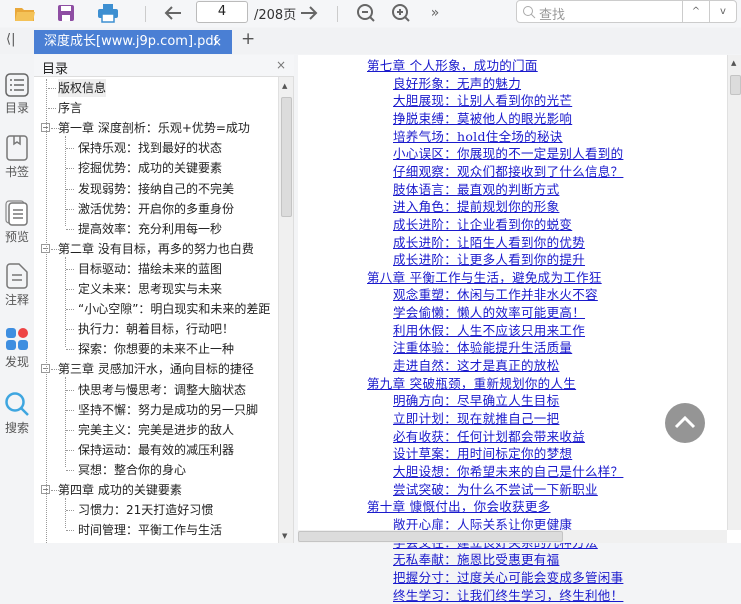 The image size is (741, 604). I want to click on section-link: 尝试突破：为什么不尝试一下新职业, so click(495, 488).